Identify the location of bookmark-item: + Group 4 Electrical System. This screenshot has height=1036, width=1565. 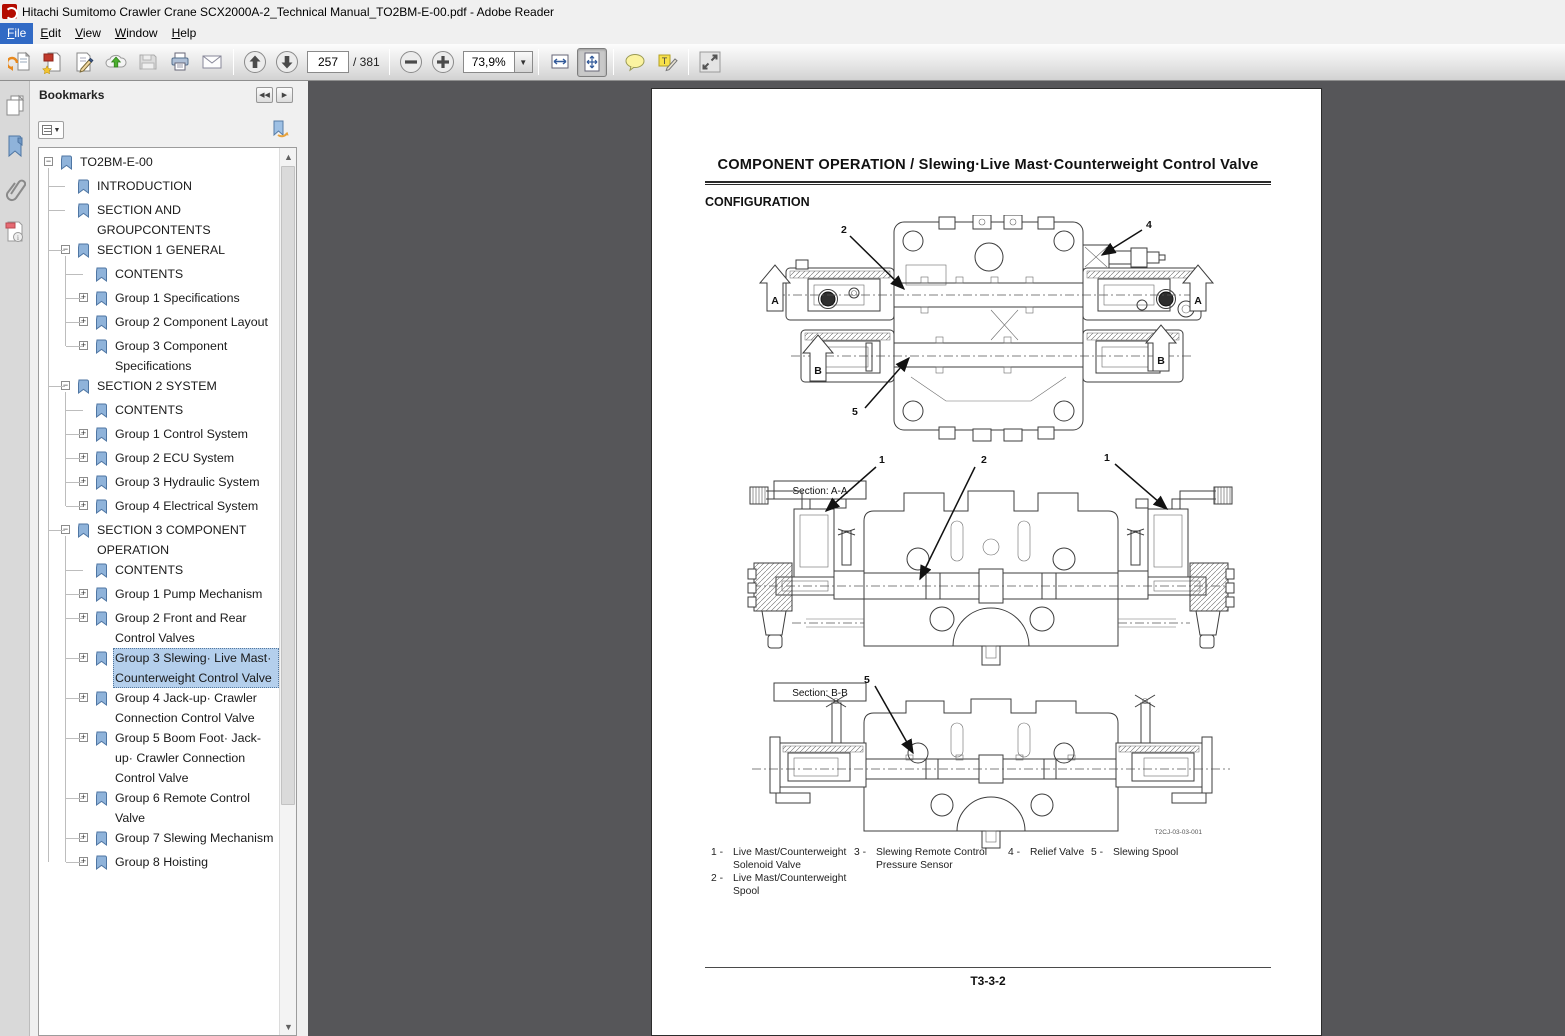
(159, 508).